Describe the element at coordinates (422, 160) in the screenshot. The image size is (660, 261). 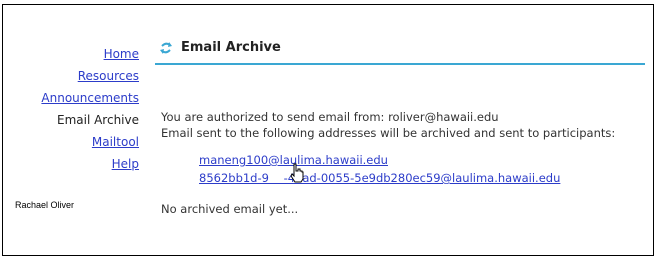
I see `list-item: maneng100@laulima.hawaii.edu` at that location.